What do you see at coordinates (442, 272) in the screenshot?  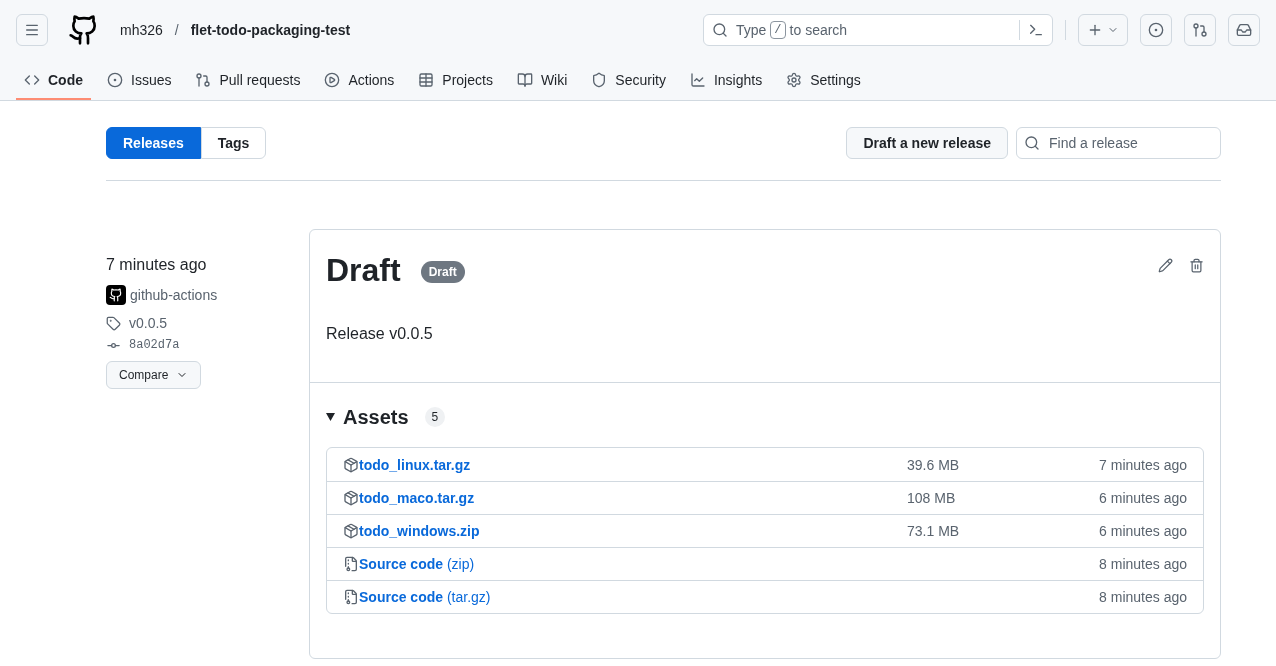 I see `draft-label: Draft` at bounding box center [442, 272].